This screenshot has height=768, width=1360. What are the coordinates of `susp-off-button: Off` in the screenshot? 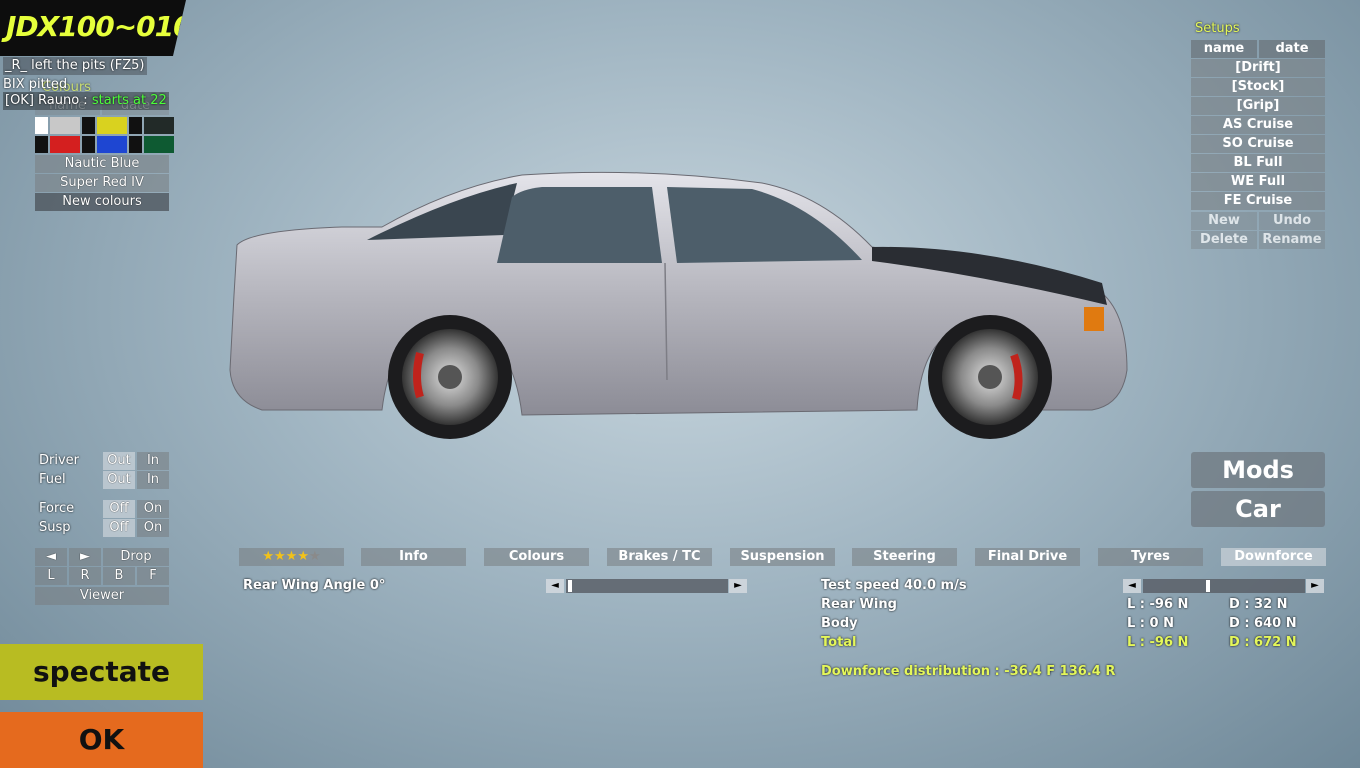 It's located at (119, 528).